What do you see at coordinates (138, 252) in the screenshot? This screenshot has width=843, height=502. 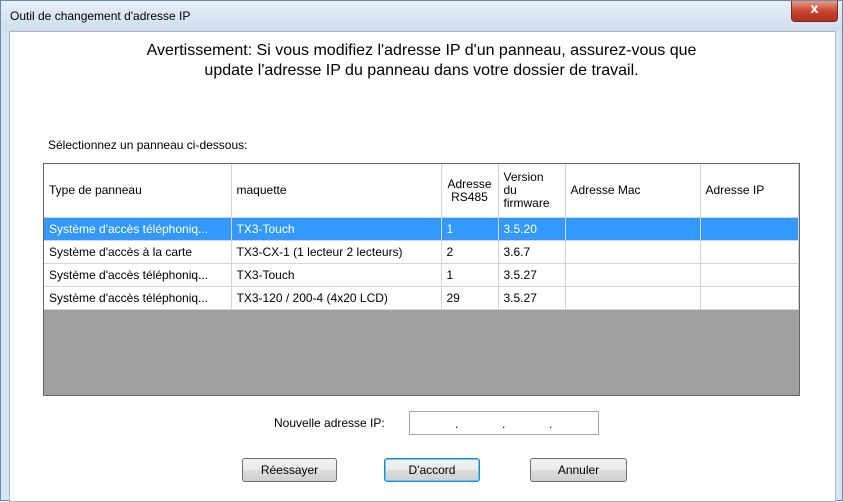 I see `cell-type: Système d'accès à la carte` at bounding box center [138, 252].